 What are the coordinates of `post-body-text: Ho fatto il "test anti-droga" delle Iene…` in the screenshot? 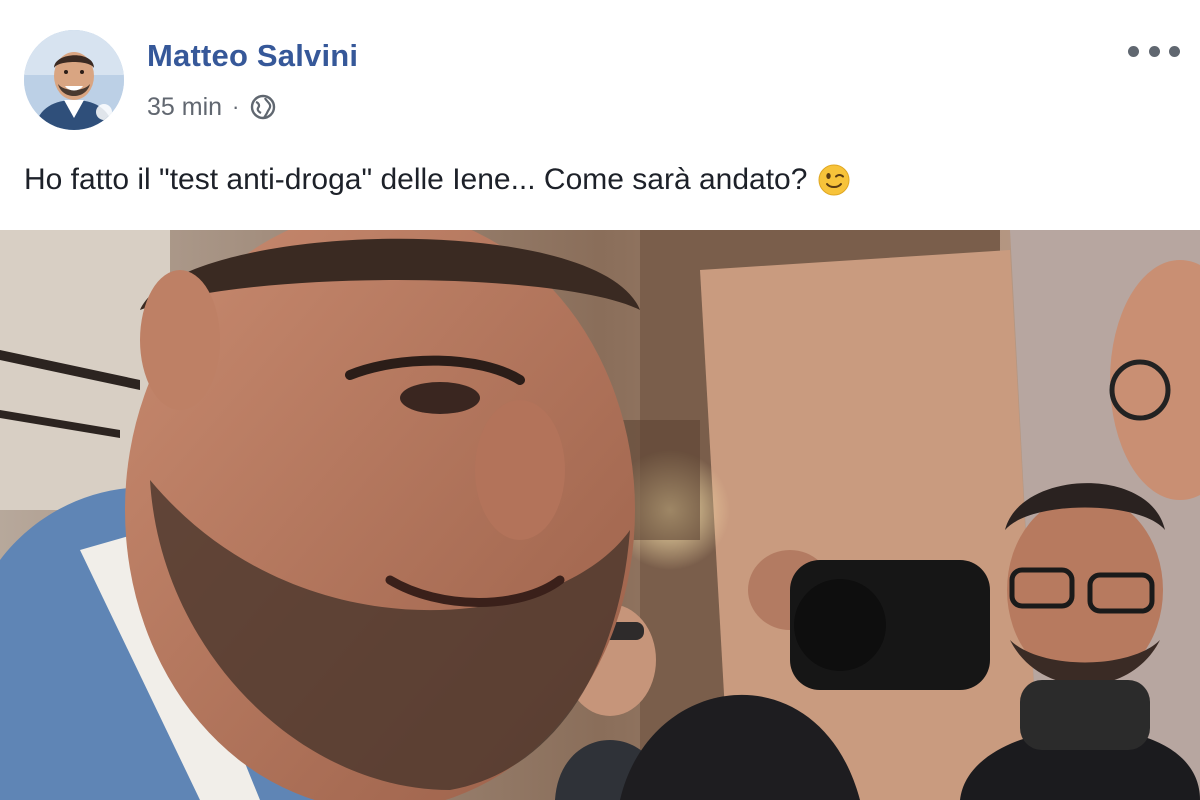 It's located at (437, 180).